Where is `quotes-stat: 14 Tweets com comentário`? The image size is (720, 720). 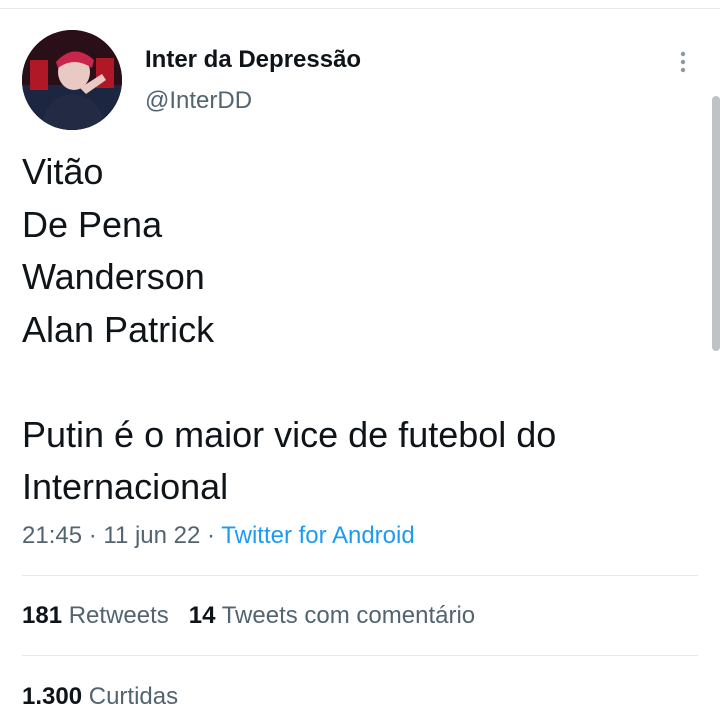
quotes-stat: 14 Tweets com comentário is located at coordinates (332, 615).